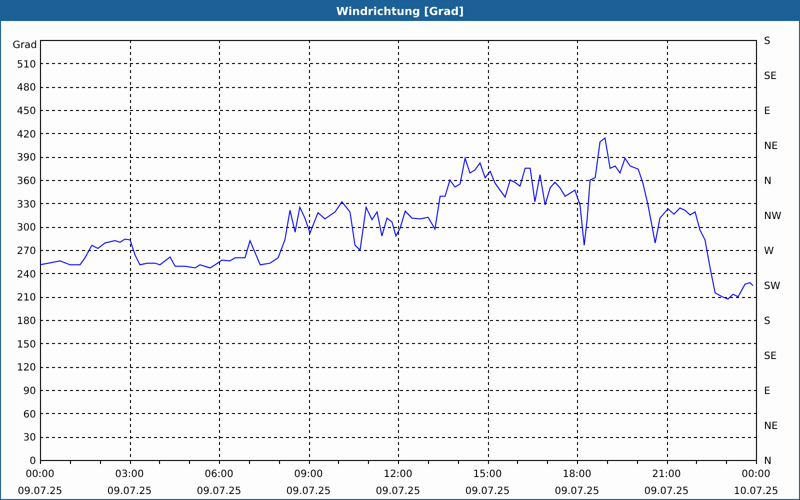 The height and width of the screenshot is (500, 800). I want to click on x-tick-time: 12:00, so click(398, 474).